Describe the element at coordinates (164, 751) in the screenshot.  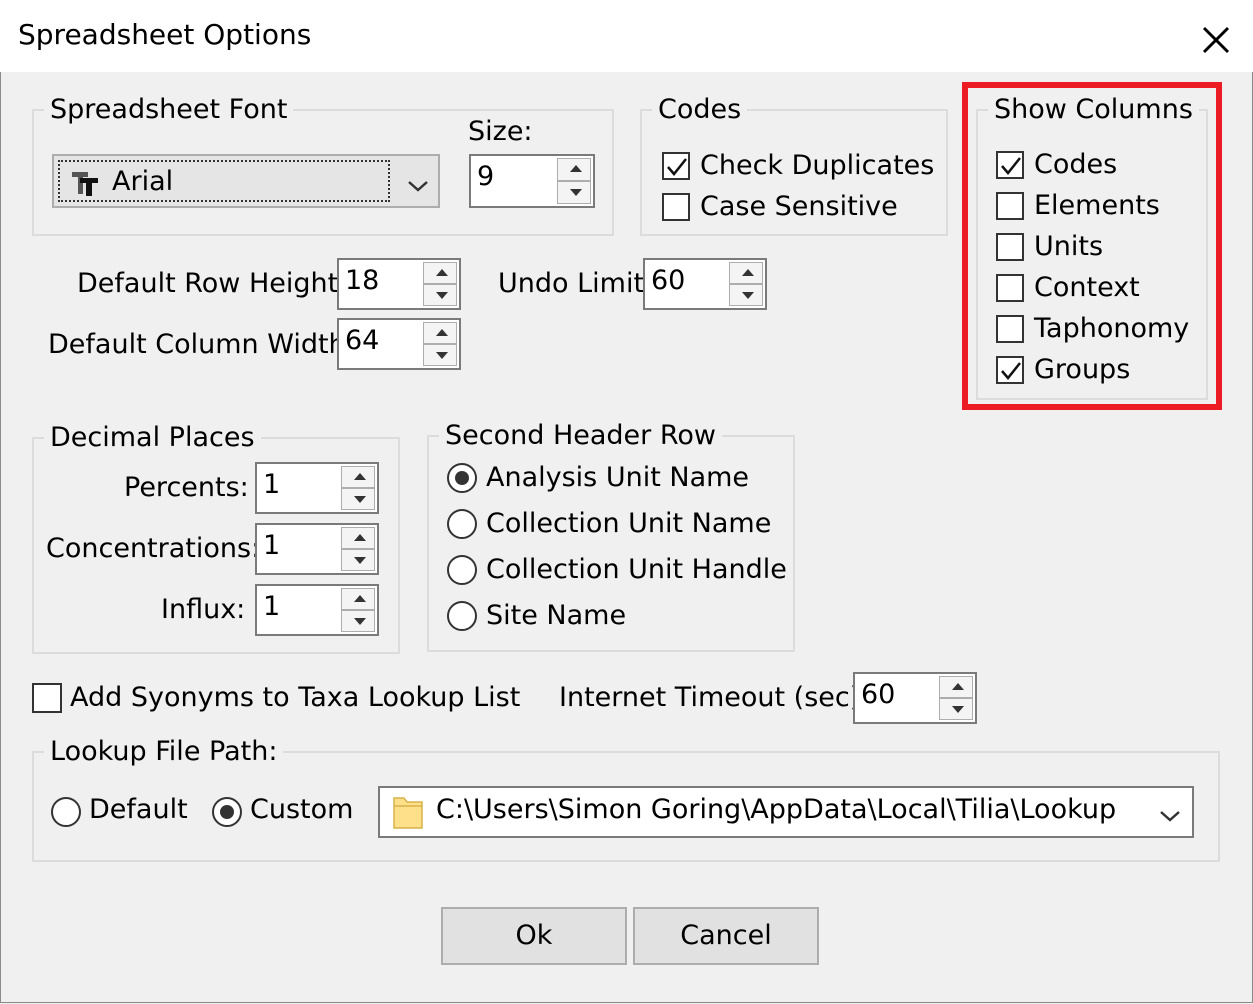
I see `lookup-file-path-legend: Lookup File Path:` at that location.